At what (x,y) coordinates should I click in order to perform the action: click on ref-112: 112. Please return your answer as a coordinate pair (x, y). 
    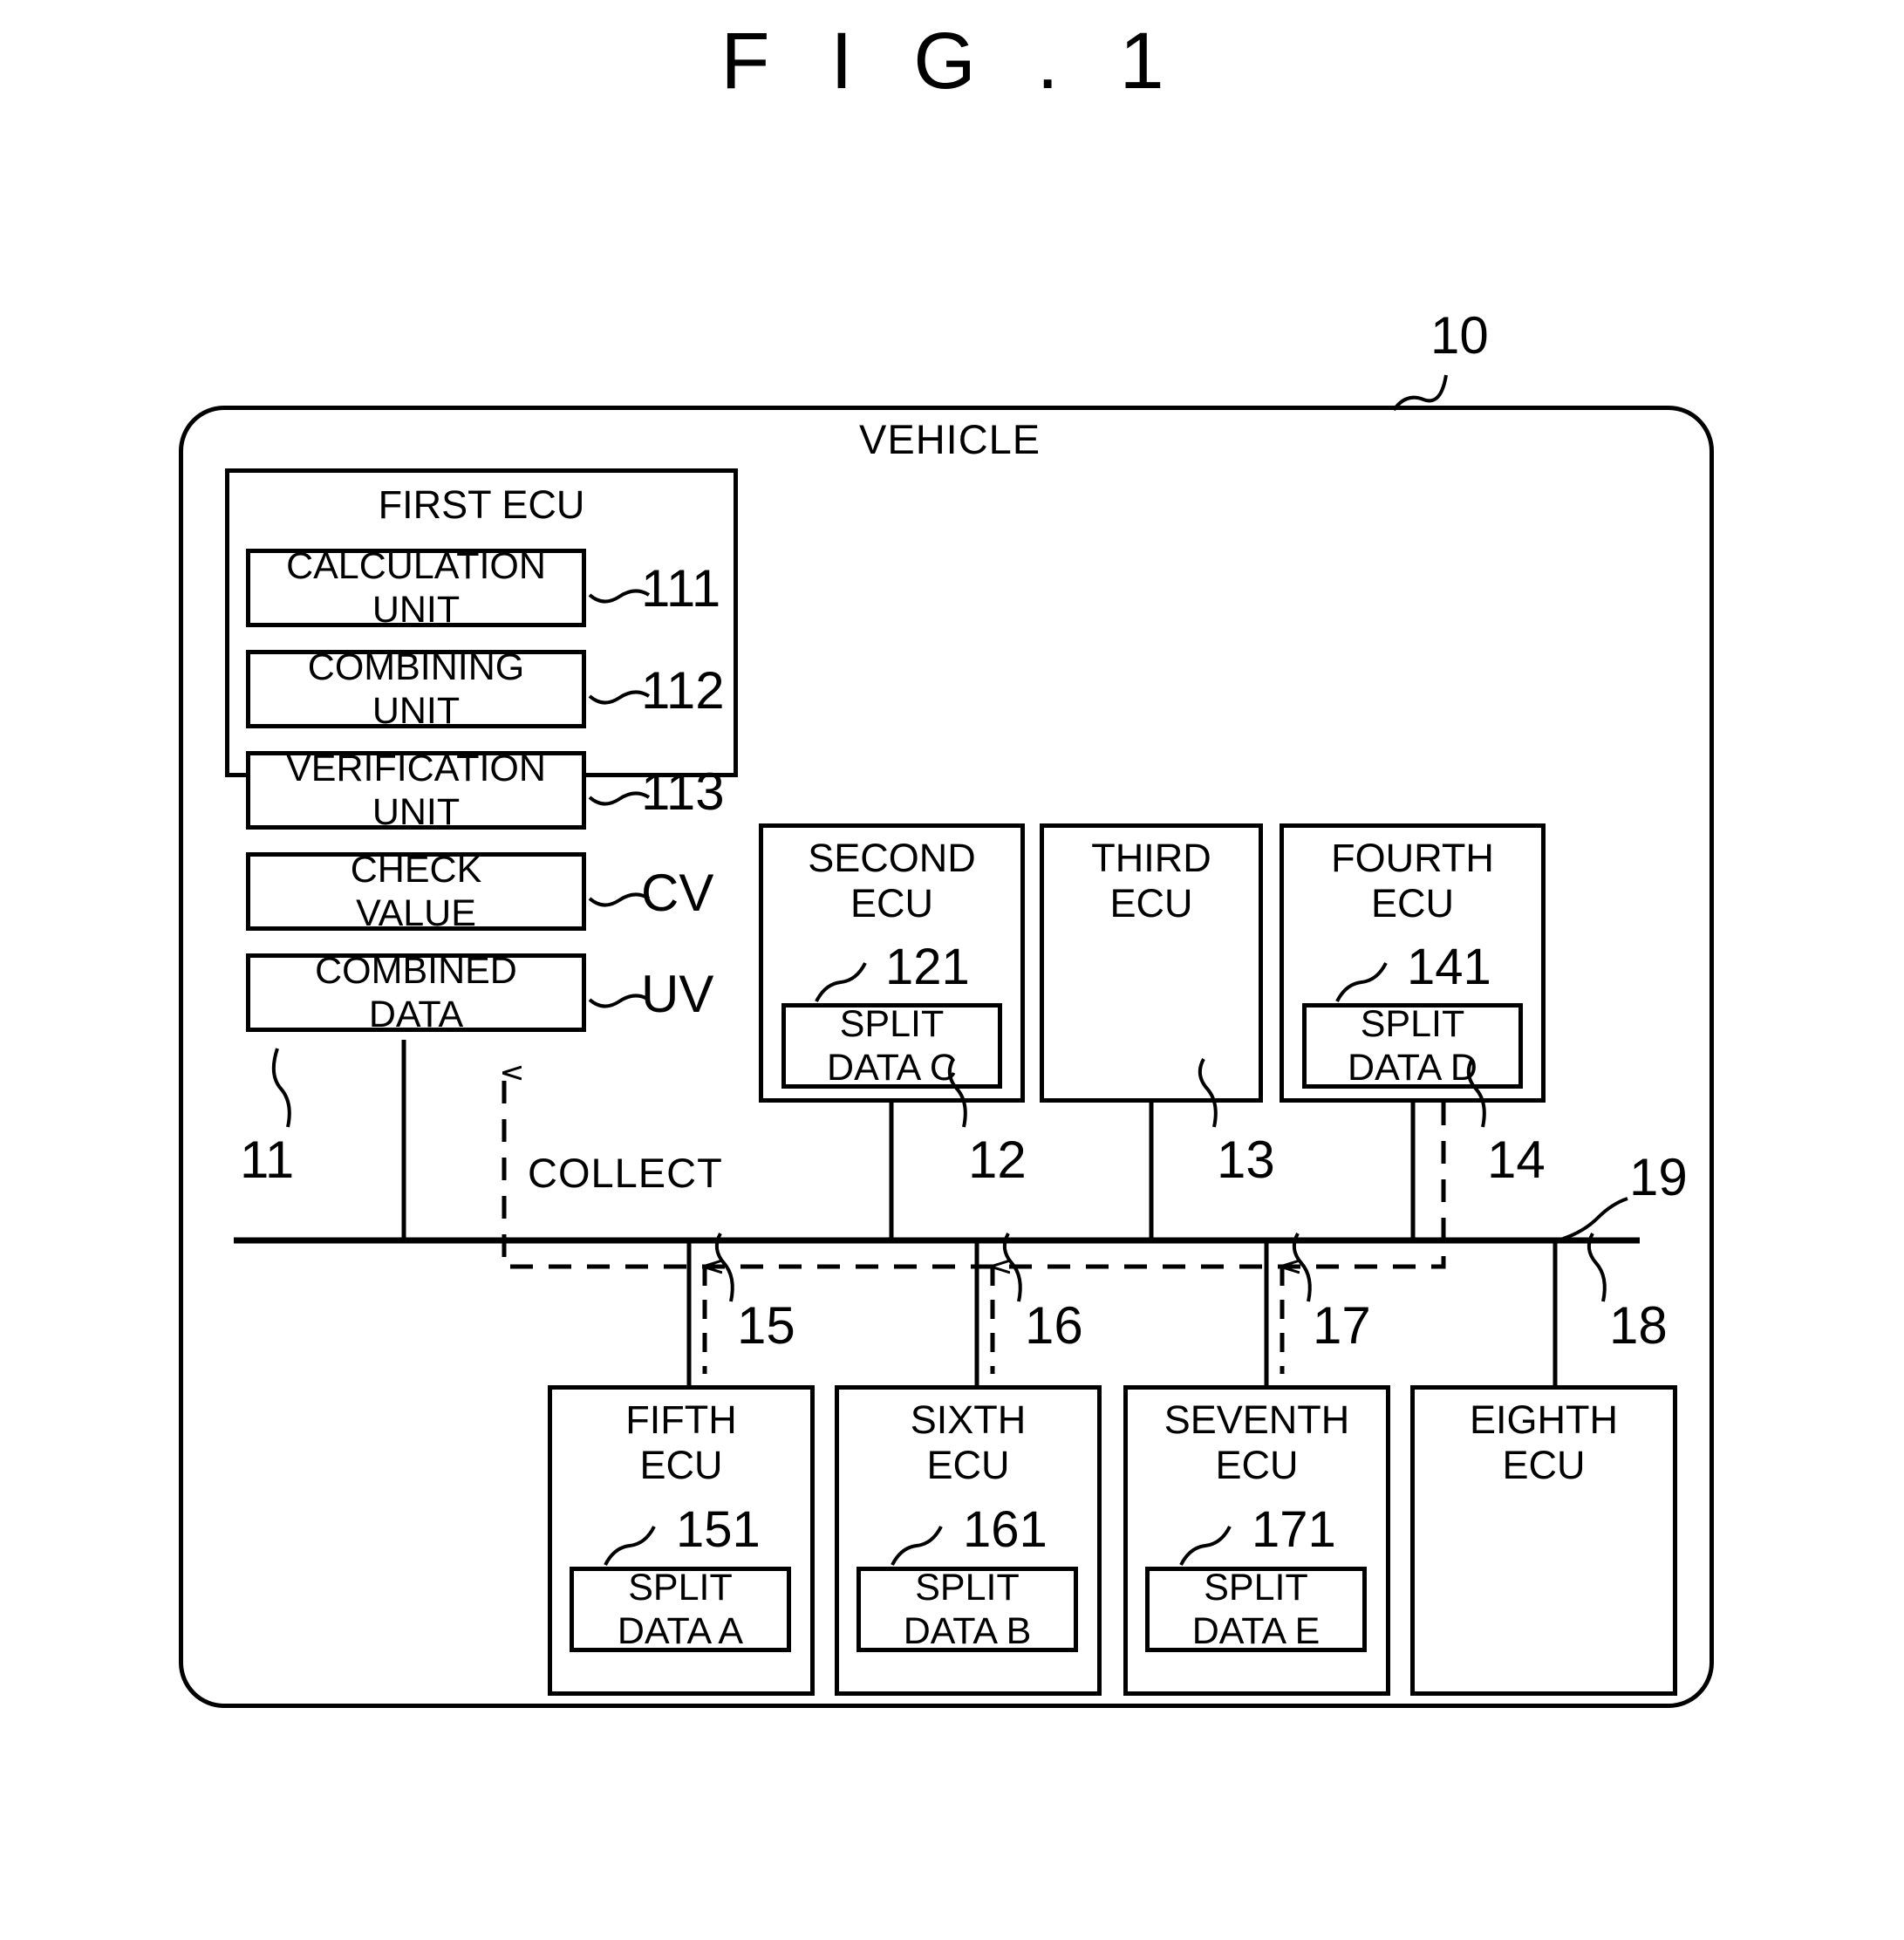
    Looking at the image, I should click on (683, 690).